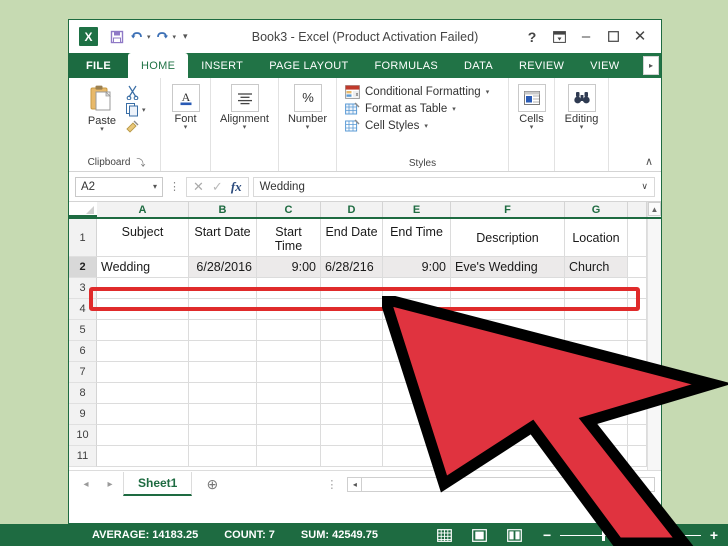 This screenshot has width=728, height=546. What do you see at coordinates (83, 238) in the screenshot?
I see `row-header-1: 1` at bounding box center [83, 238].